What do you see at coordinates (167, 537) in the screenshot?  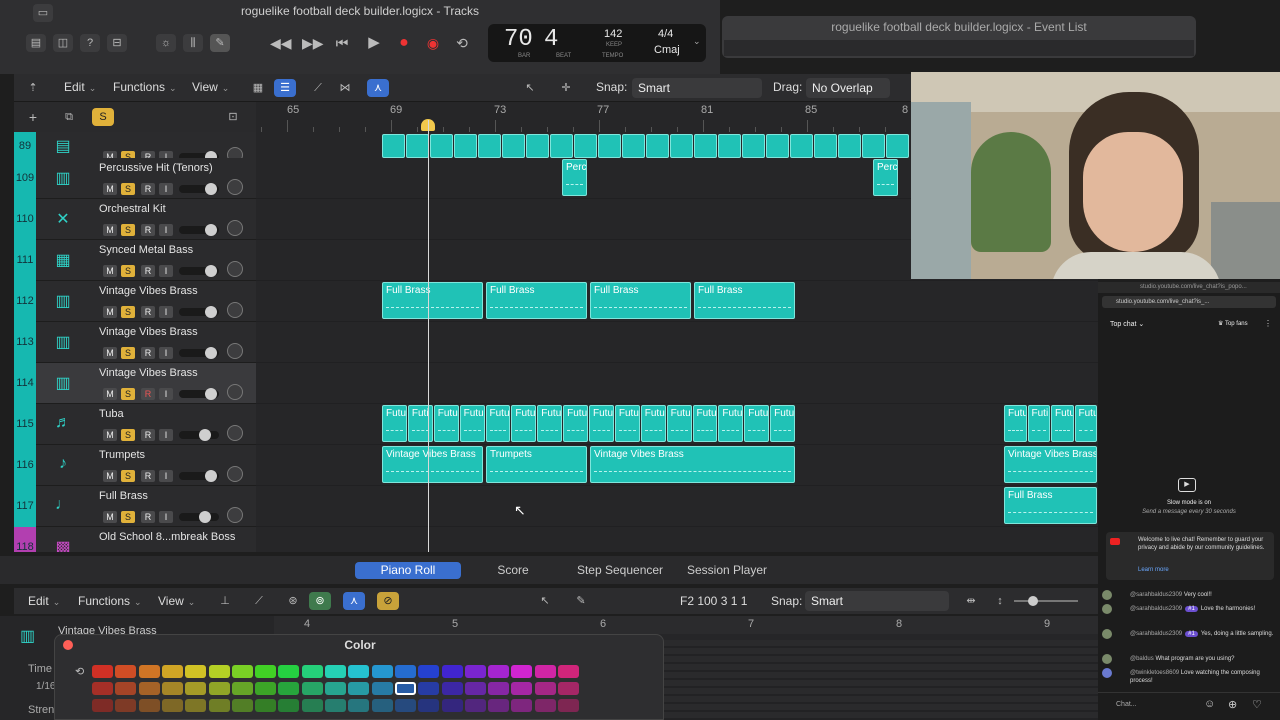 I see `track-name: Old School 8...mbreak Boss` at bounding box center [167, 537].